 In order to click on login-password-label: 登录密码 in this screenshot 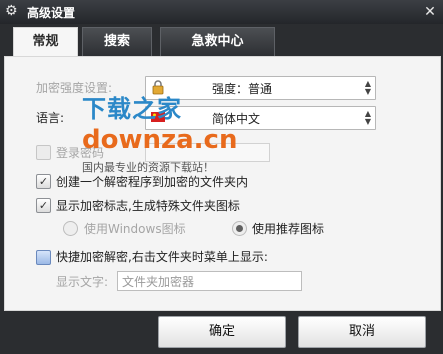, I will do `click(80, 153)`.